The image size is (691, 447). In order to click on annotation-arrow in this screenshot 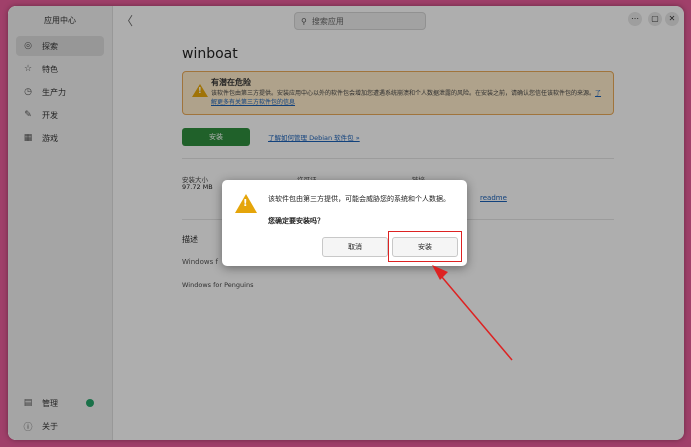, I will do `click(472, 313)`.